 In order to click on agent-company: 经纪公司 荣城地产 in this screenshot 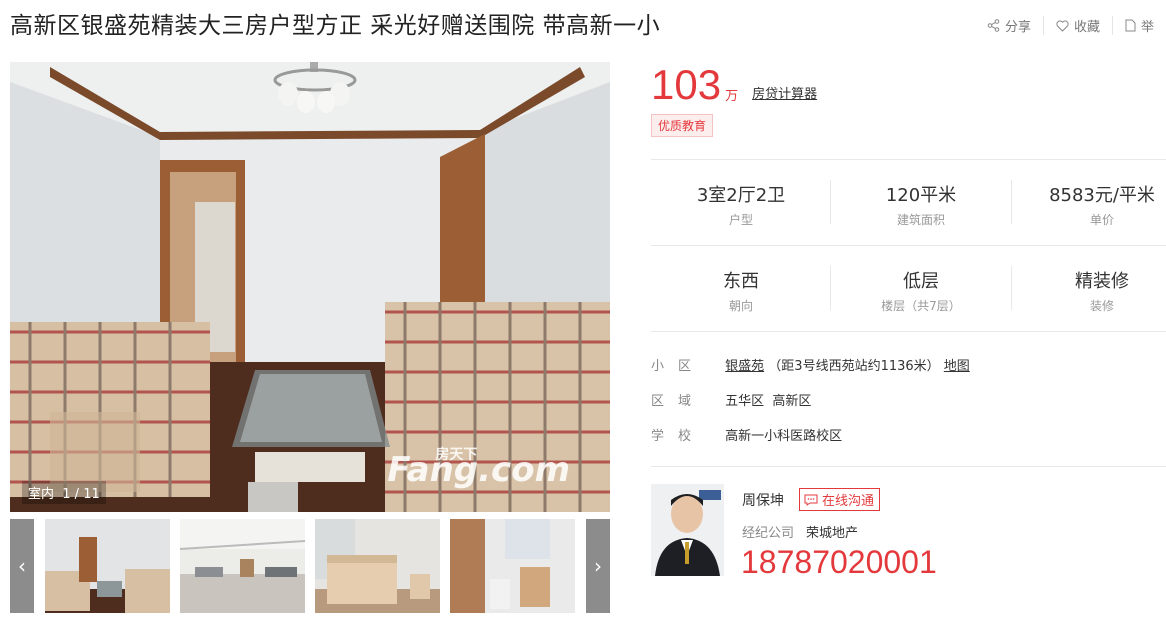, I will do `click(800, 531)`.